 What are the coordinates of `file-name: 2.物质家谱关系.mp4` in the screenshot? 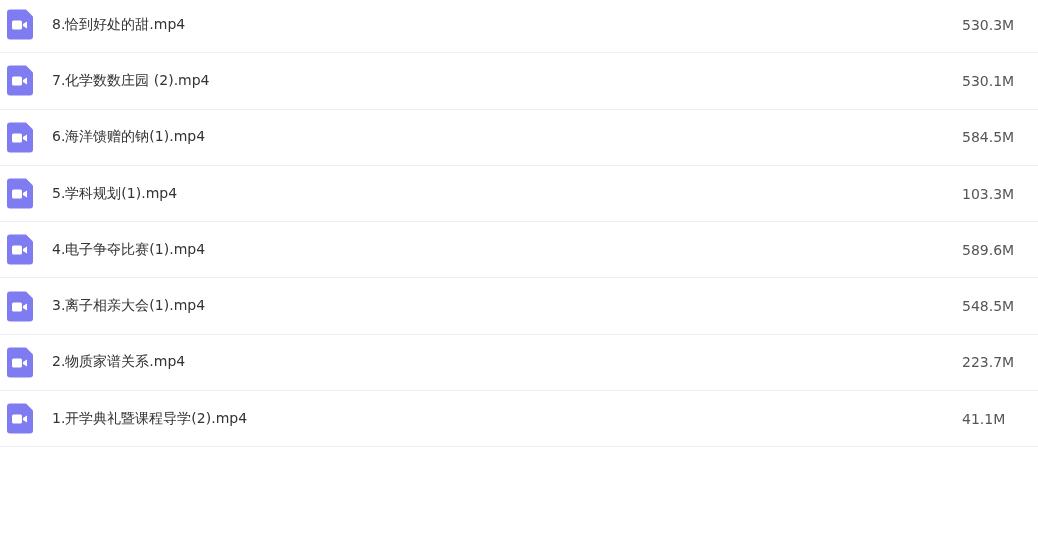 It's located at (507, 362).